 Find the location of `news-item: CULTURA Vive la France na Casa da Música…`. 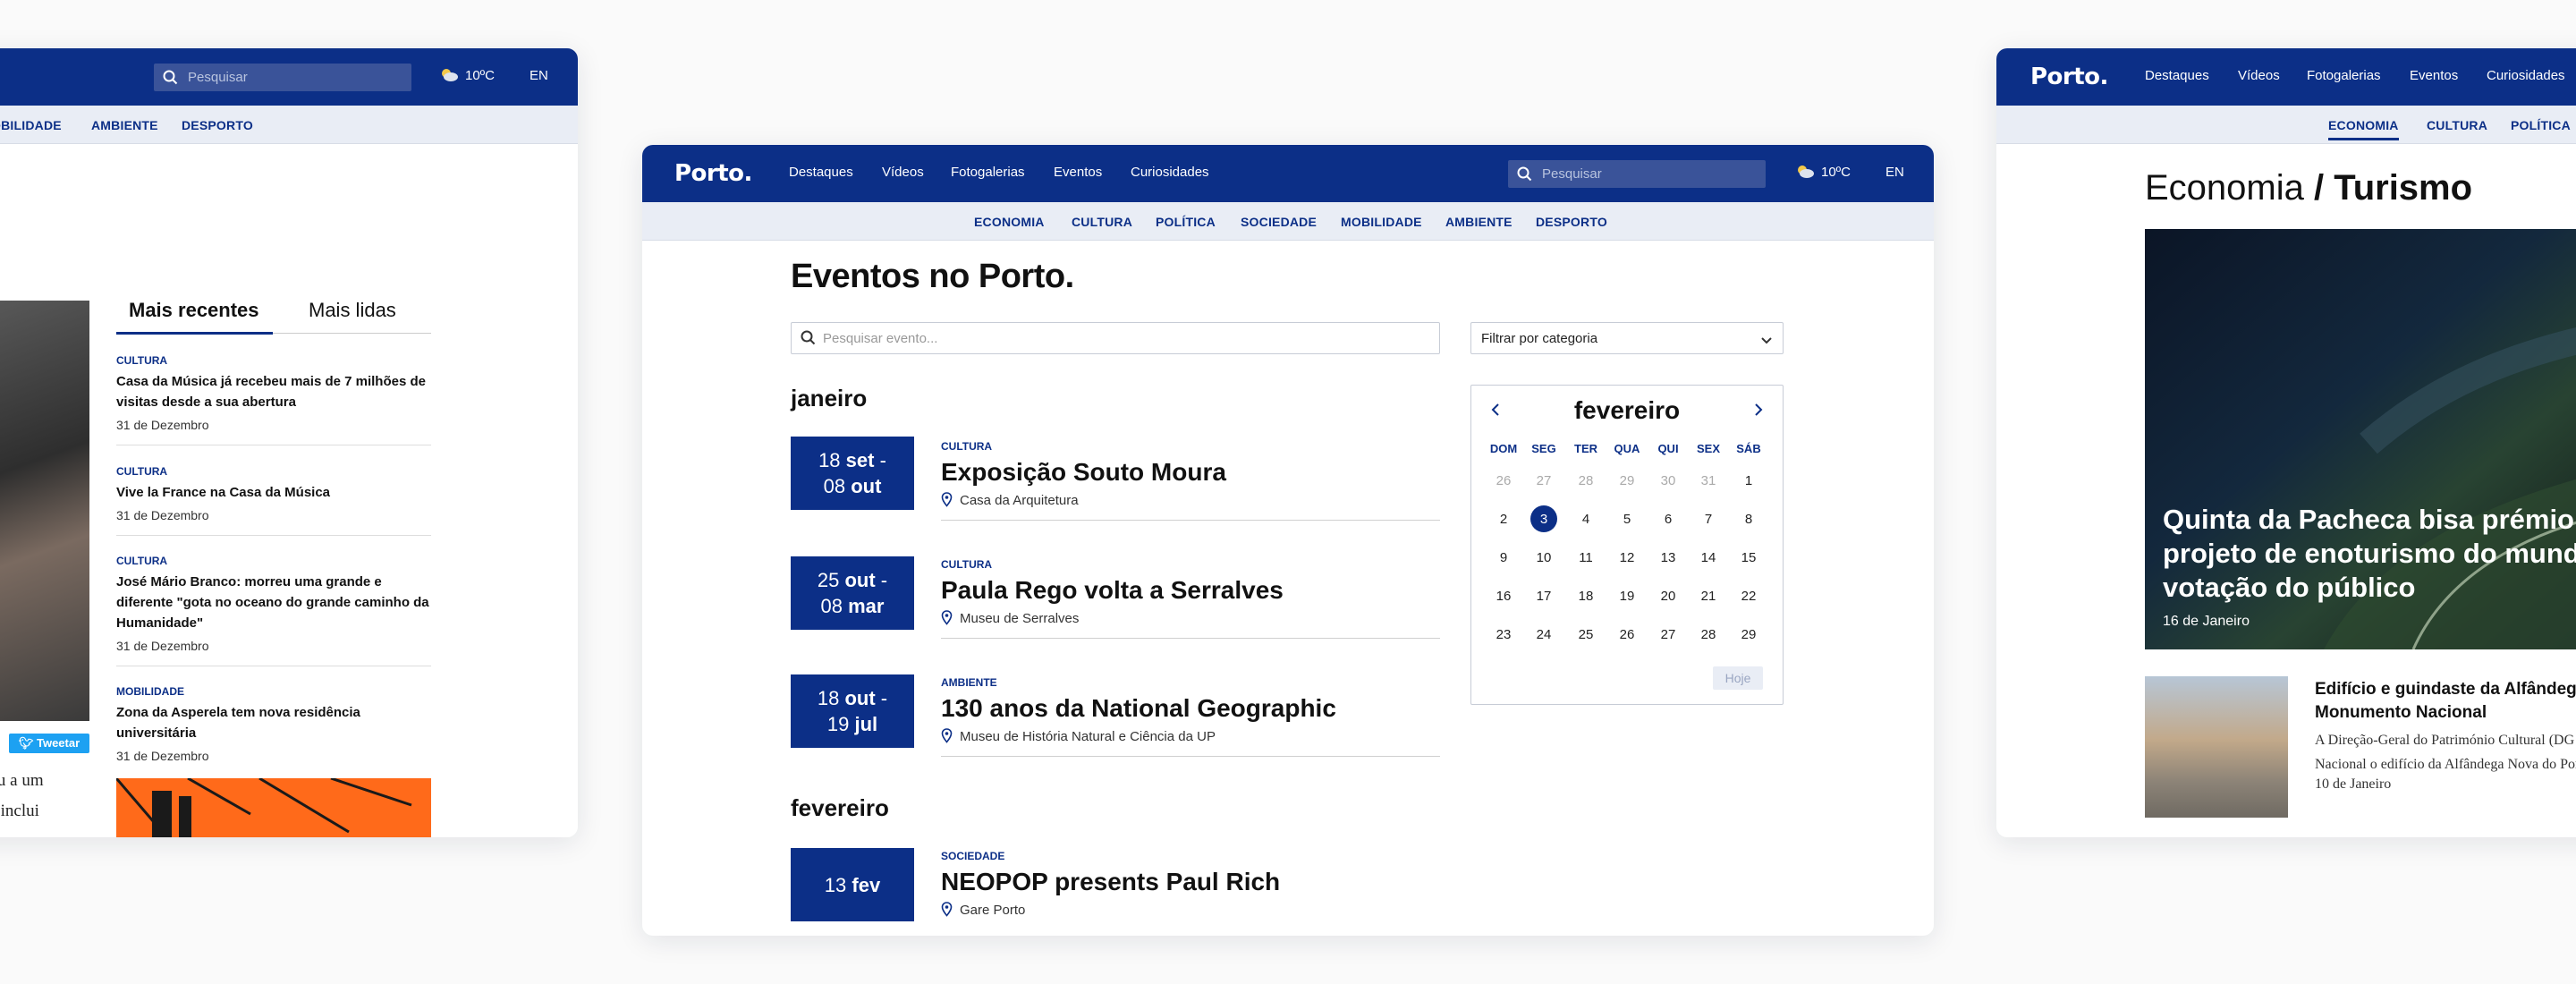

news-item: CULTURA Vive la France na Casa da Música… is located at coordinates (273, 500).